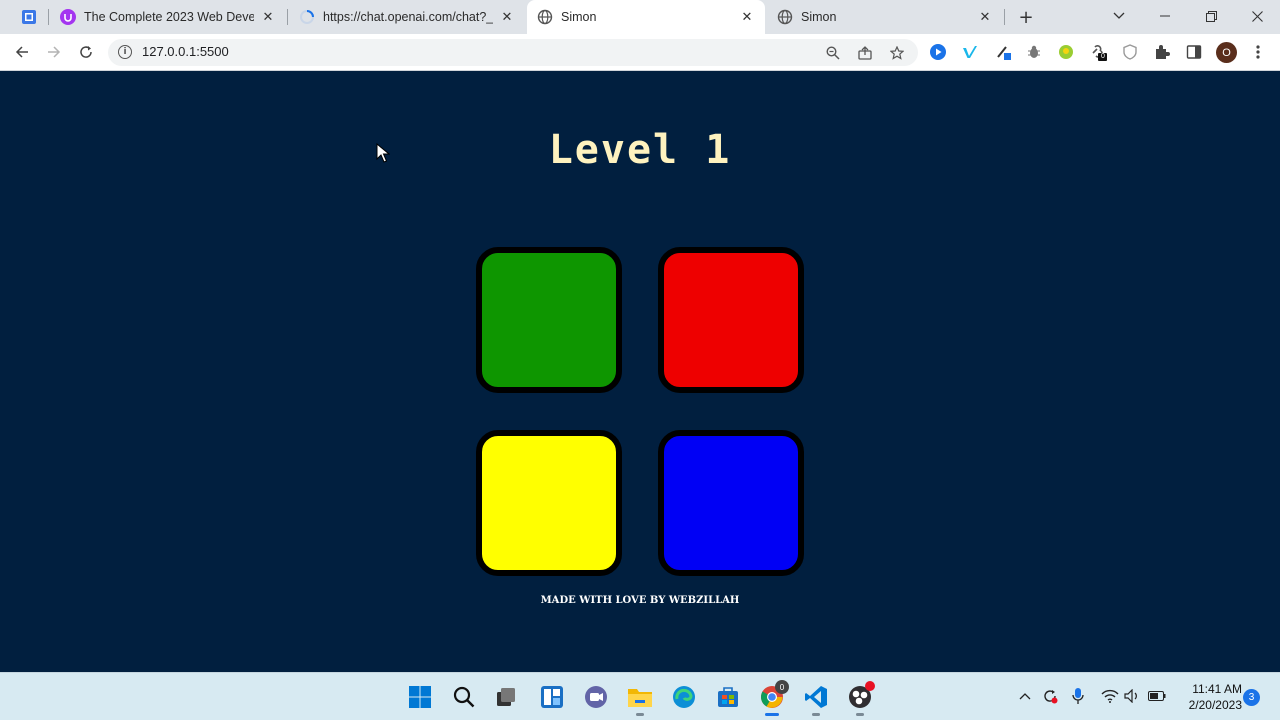  I want to click on tab-simon-active: Simon ✕, so click(646, 17).